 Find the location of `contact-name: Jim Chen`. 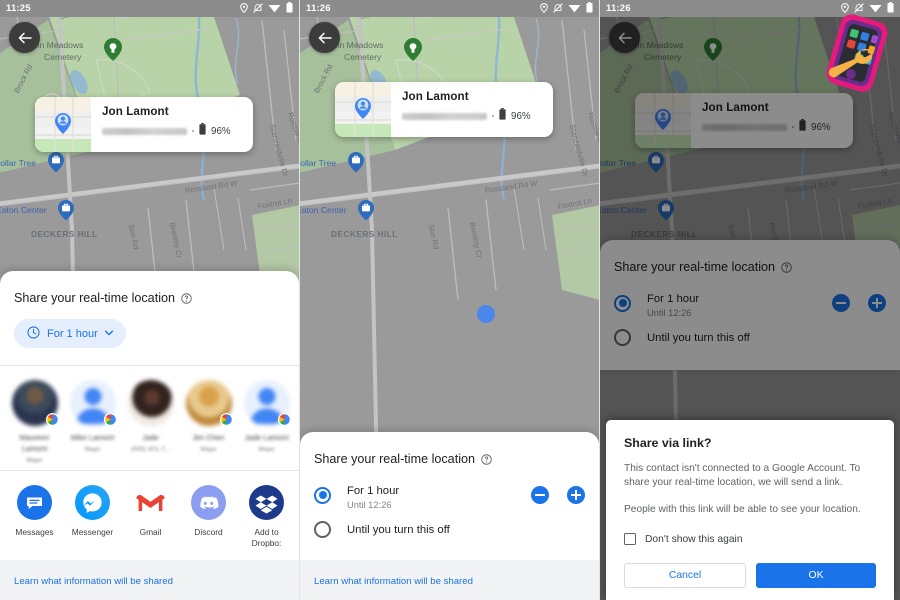

contact-name: Jim Chen is located at coordinates (208, 437).